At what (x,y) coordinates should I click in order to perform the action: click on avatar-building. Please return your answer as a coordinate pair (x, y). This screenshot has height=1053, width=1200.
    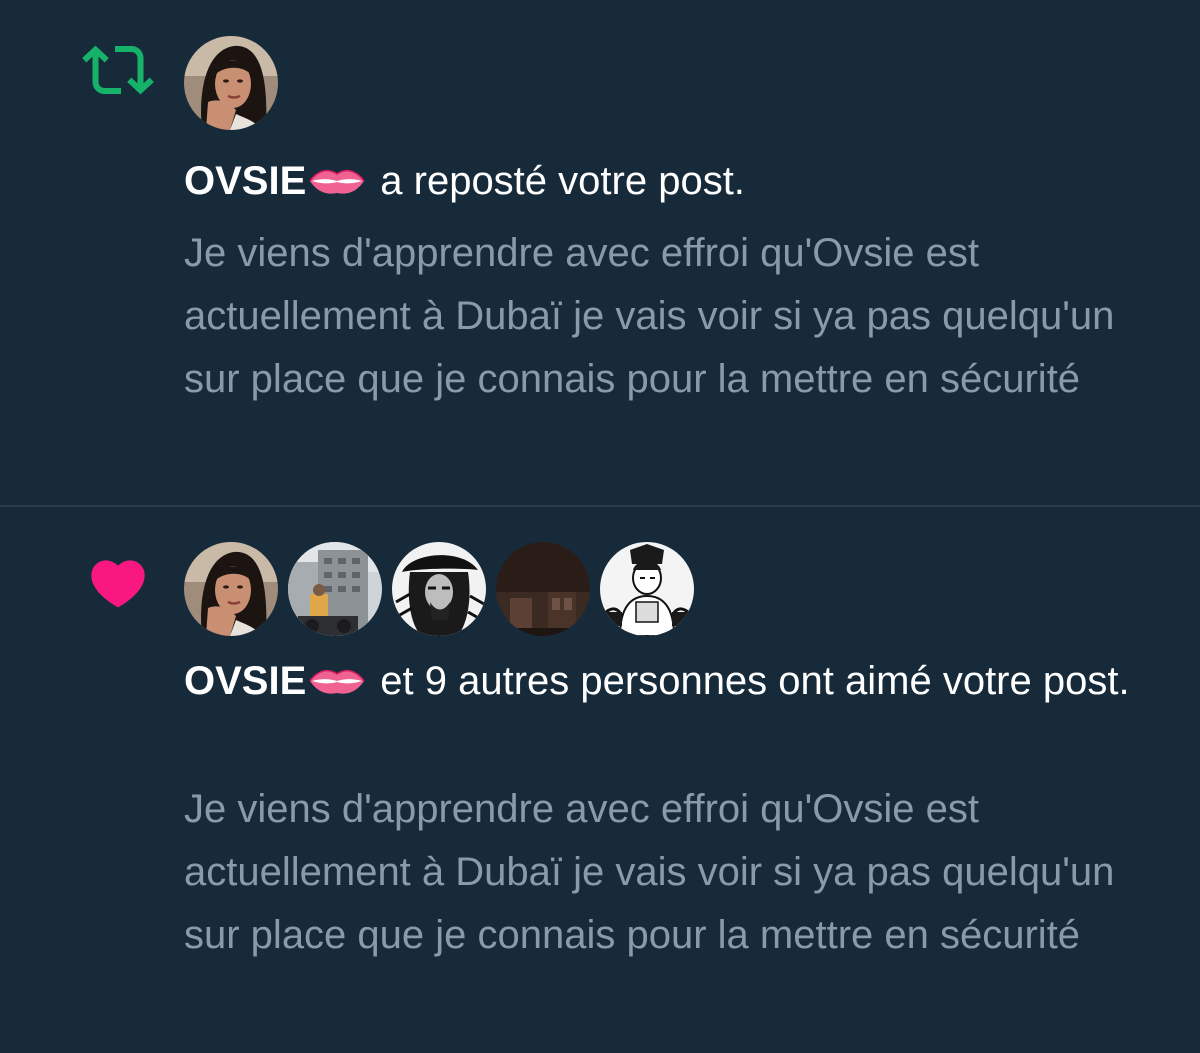
    Looking at the image, I should click on (335, 589).